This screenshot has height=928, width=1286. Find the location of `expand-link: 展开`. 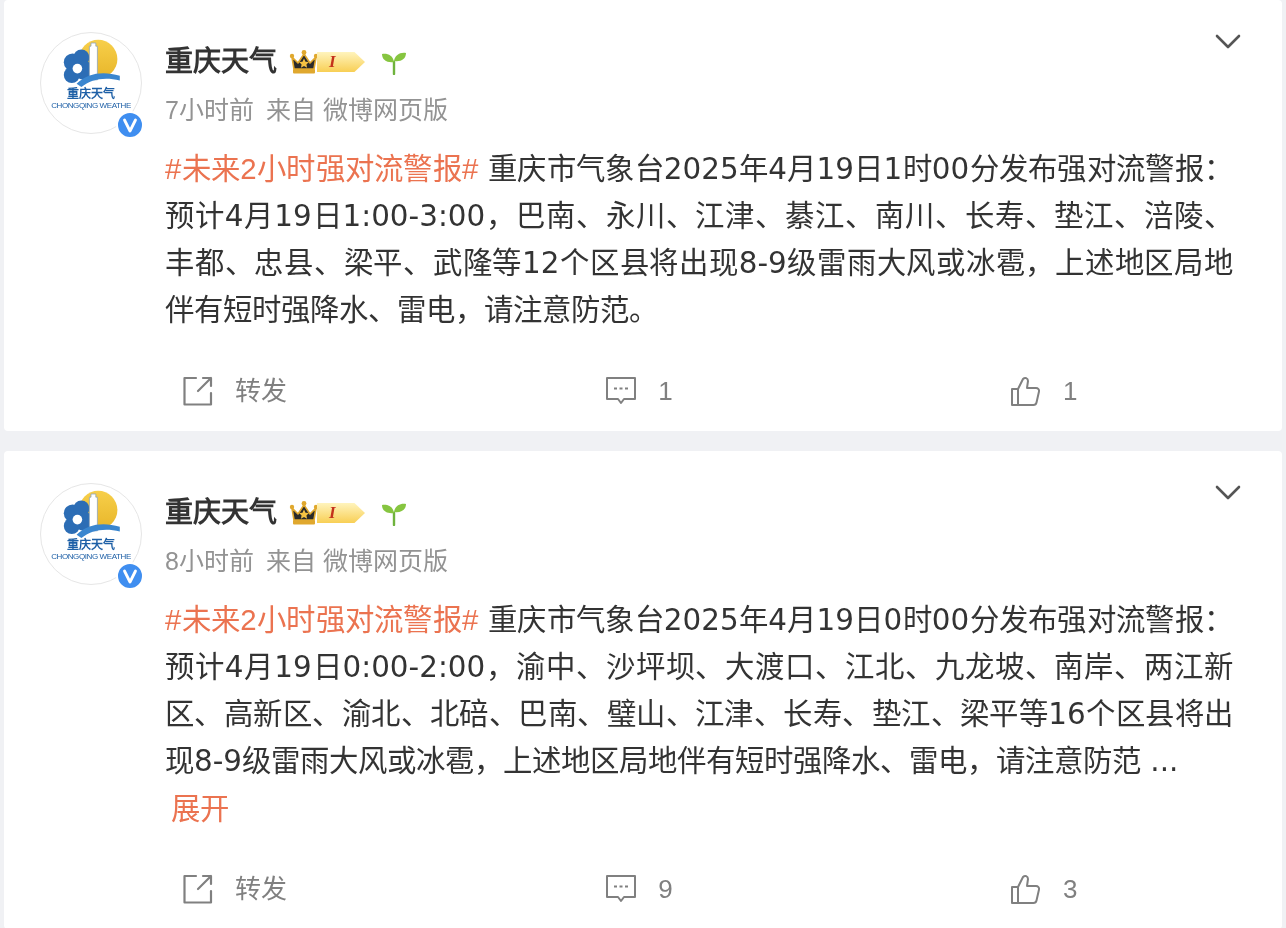

expand-link: 展开 is located at coordinates (200, 808).